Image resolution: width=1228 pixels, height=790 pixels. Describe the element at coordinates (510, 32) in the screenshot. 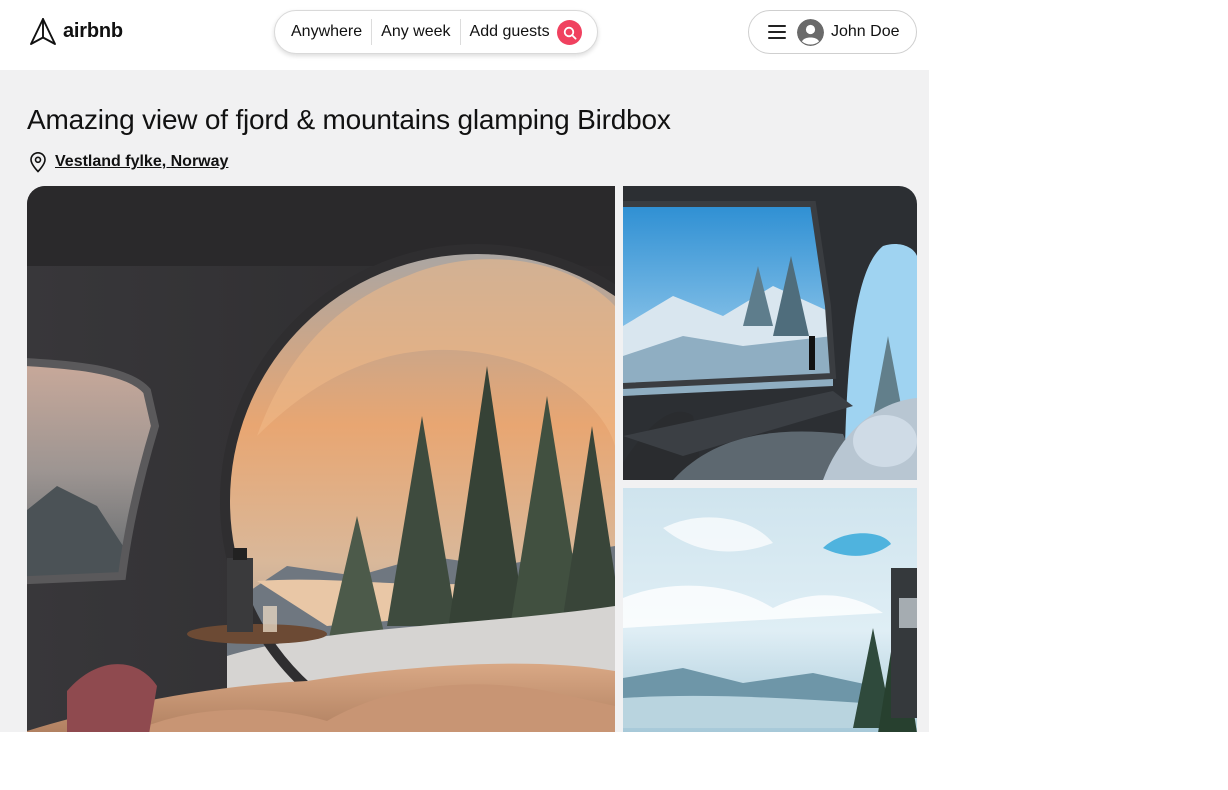

I see `search-add-guests-button: Add guests` at that location.